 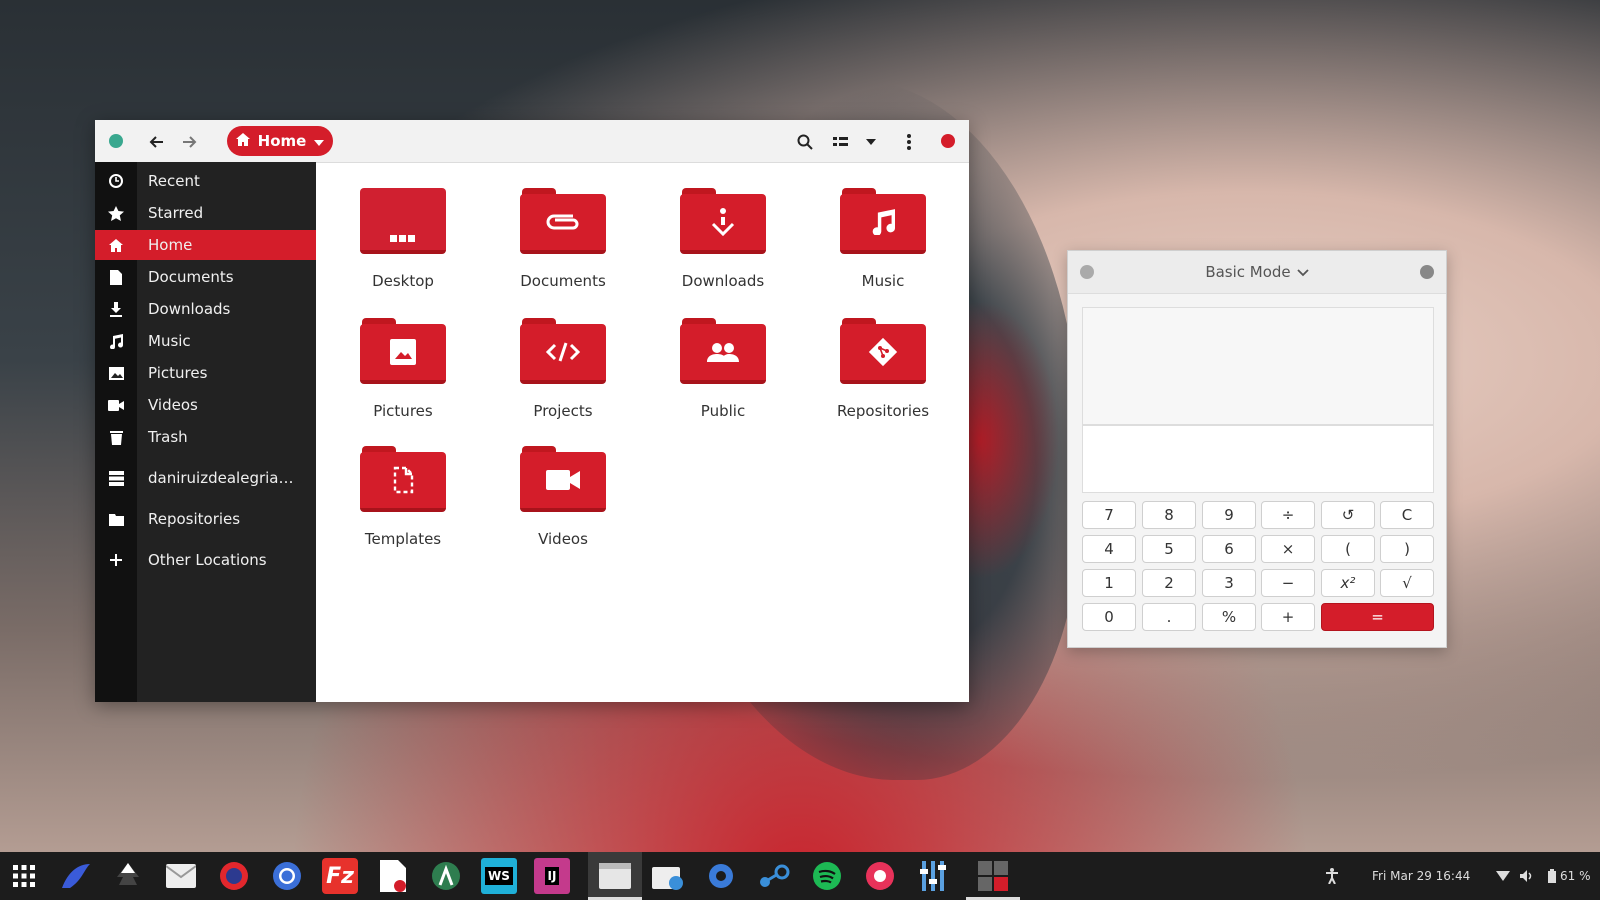 I want to click on key-decimal: ., so click(x=1169, y=617).